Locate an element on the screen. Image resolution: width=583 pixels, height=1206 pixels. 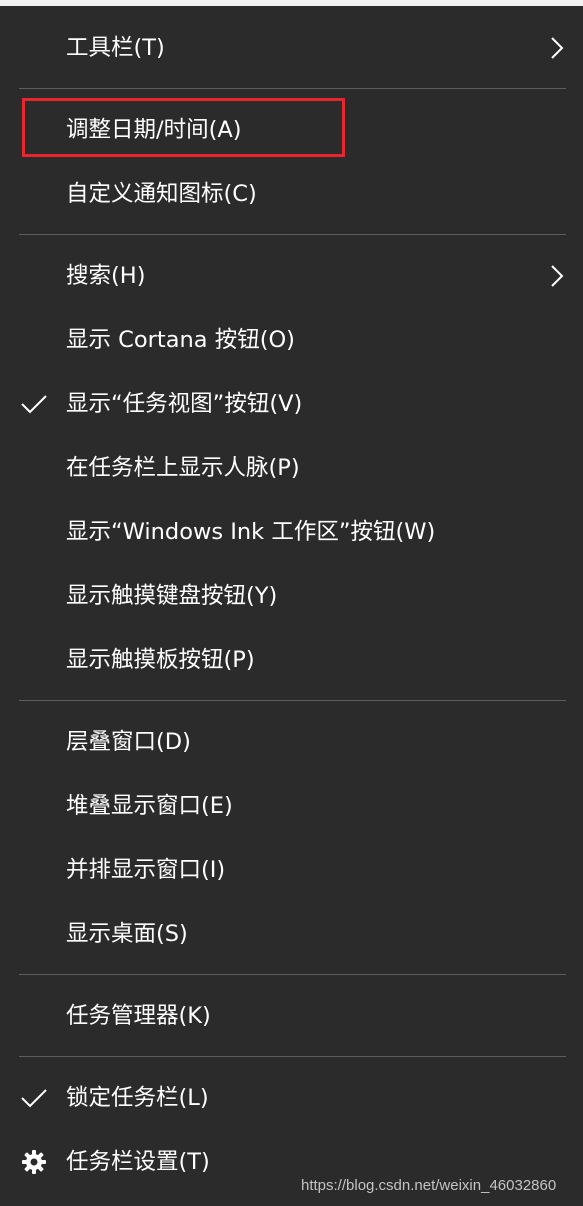
menu-item-label: 并排显示窗口(I) is located at coordinates (146, 870).